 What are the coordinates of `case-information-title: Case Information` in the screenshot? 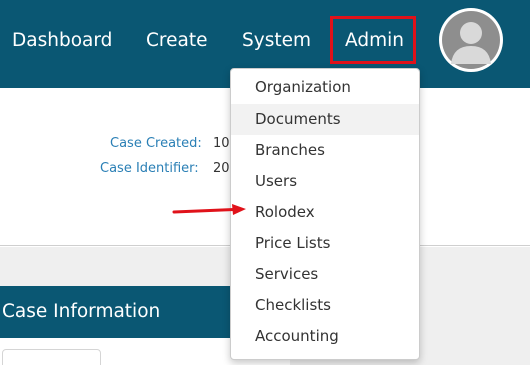 It's located at (81, 311).